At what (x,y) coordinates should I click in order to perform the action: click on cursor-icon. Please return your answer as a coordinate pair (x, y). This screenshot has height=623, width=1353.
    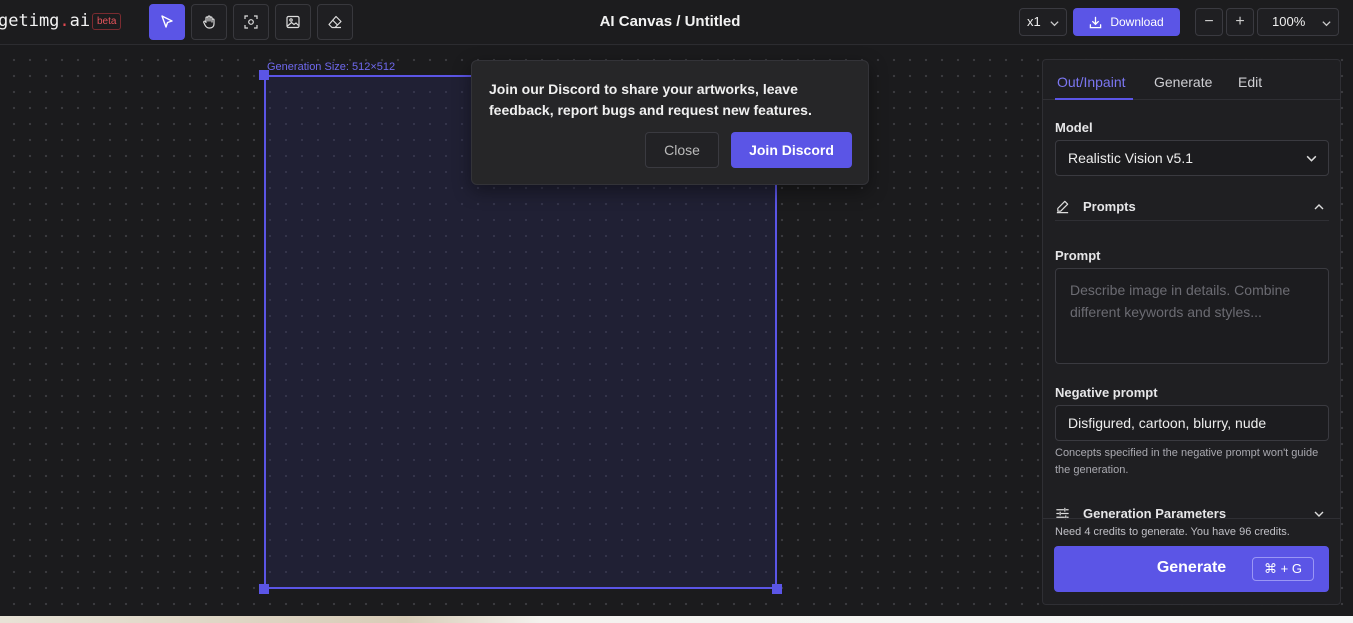
    Looking at the image, I should click on (167, 21).